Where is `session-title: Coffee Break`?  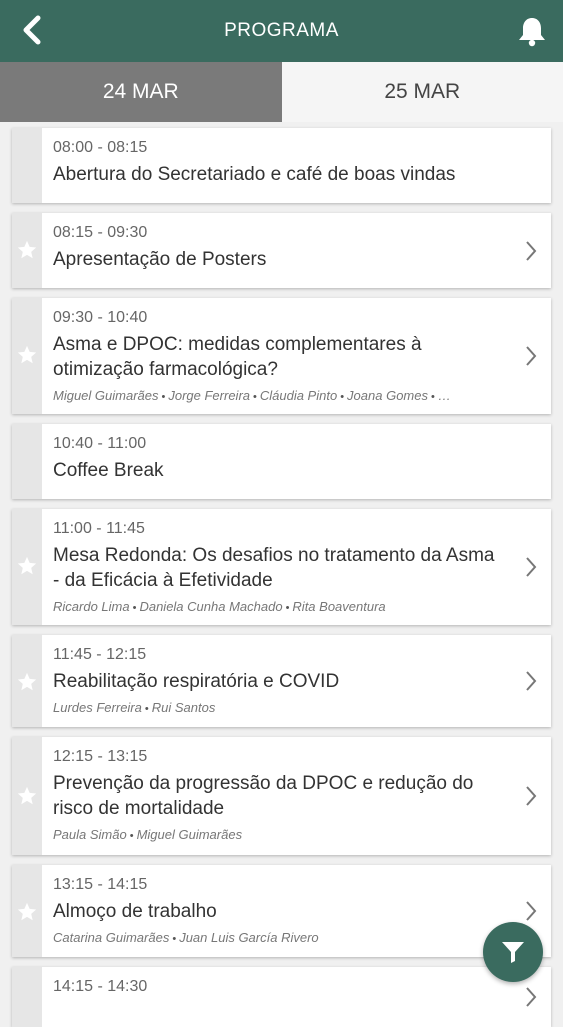
session-title: Coffee Break is located at coordinates (279, 470).